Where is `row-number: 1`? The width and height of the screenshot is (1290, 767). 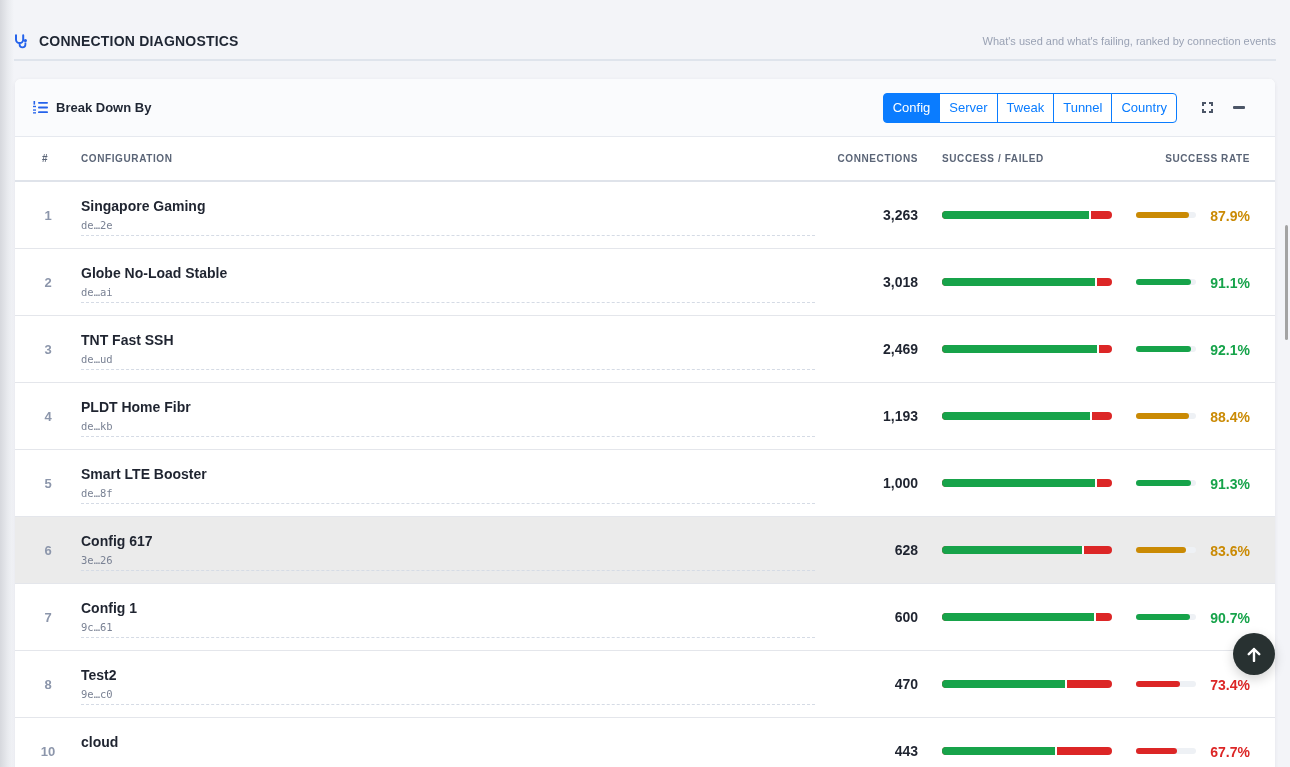 row-number: 1 is located at coordinates (48, 215).